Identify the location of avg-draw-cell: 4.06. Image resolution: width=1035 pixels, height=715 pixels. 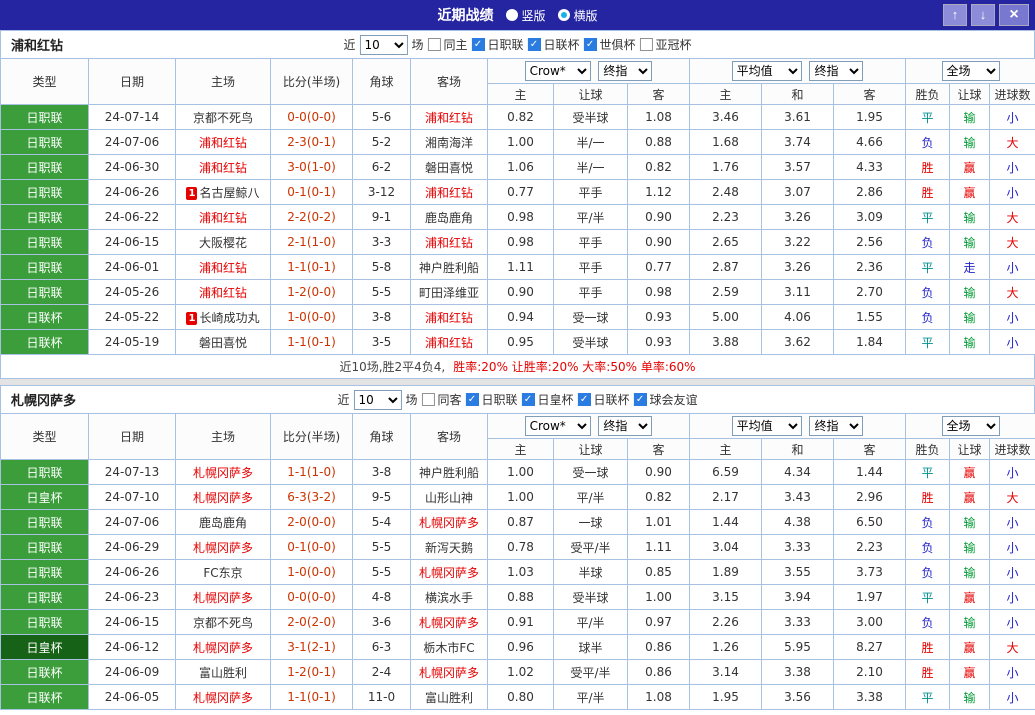
(798, 317).